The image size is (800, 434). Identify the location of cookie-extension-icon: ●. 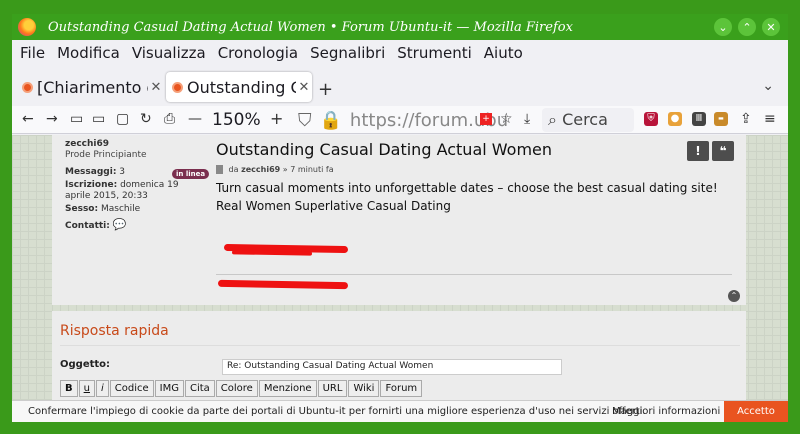
(675, 119).